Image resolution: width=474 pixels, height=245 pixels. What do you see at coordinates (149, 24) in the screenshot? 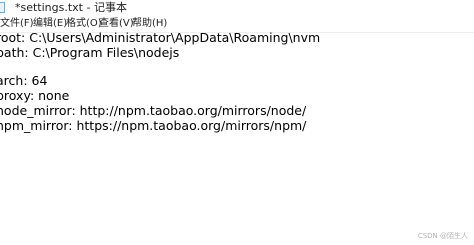
I see `menu-help: 帮助(H)` at bounding box center [149, 24].